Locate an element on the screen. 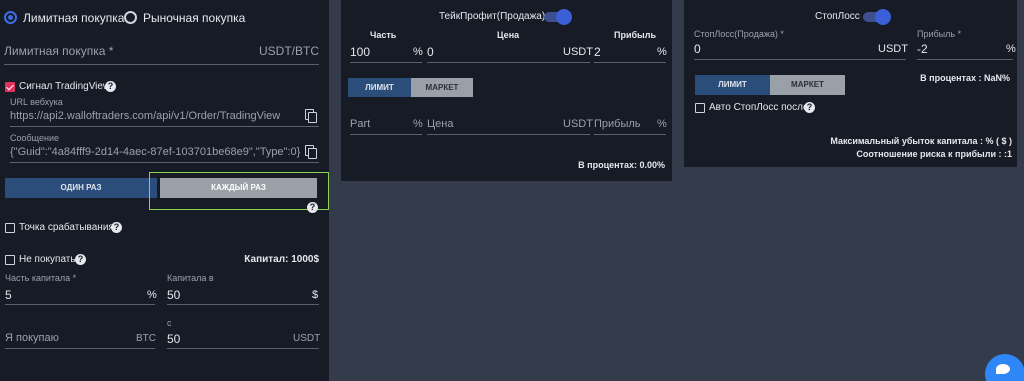  tp-price-input: Цена is located at coordinates (440, 124).